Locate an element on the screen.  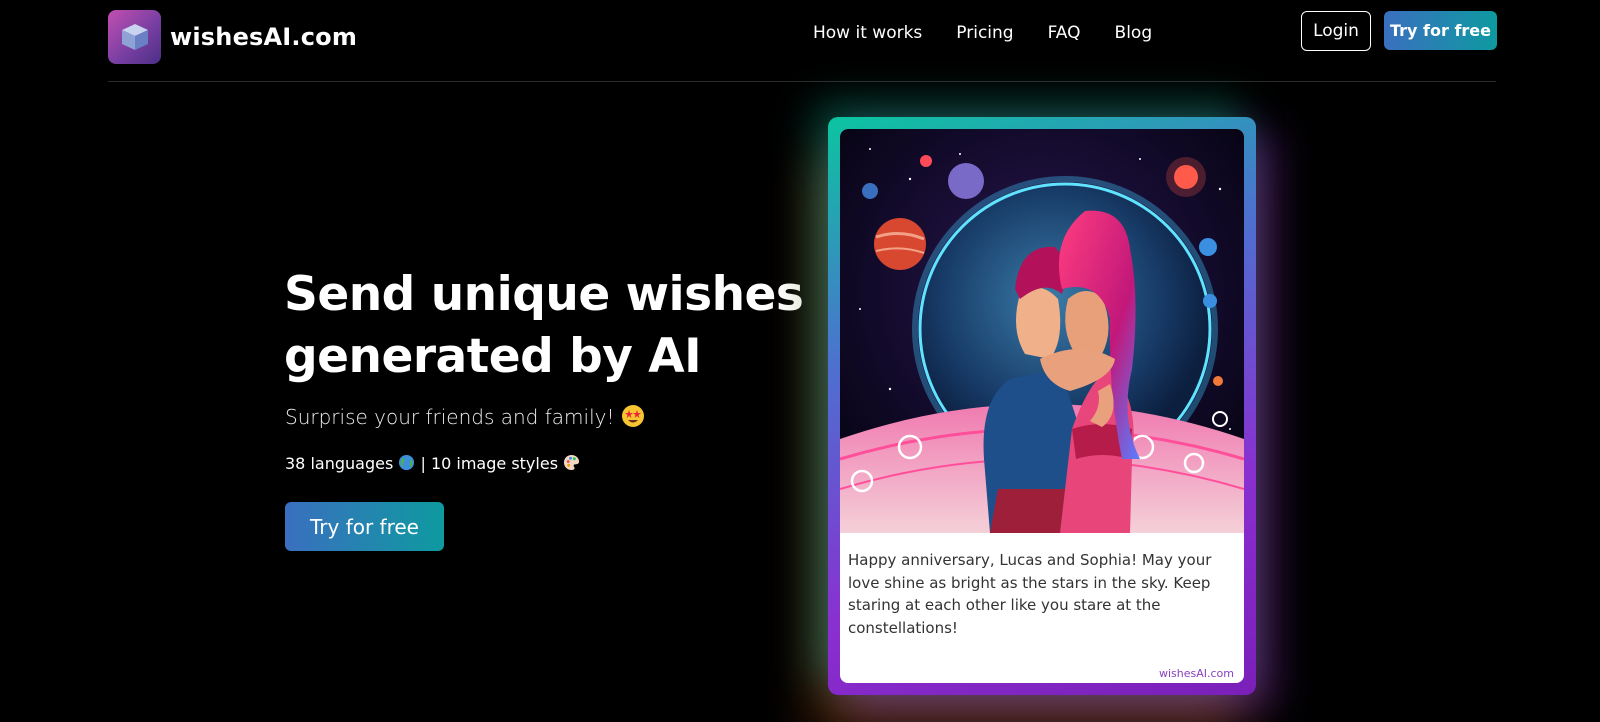
hero-try-for-free-button: Try for free is located at coordinates (364, 526).